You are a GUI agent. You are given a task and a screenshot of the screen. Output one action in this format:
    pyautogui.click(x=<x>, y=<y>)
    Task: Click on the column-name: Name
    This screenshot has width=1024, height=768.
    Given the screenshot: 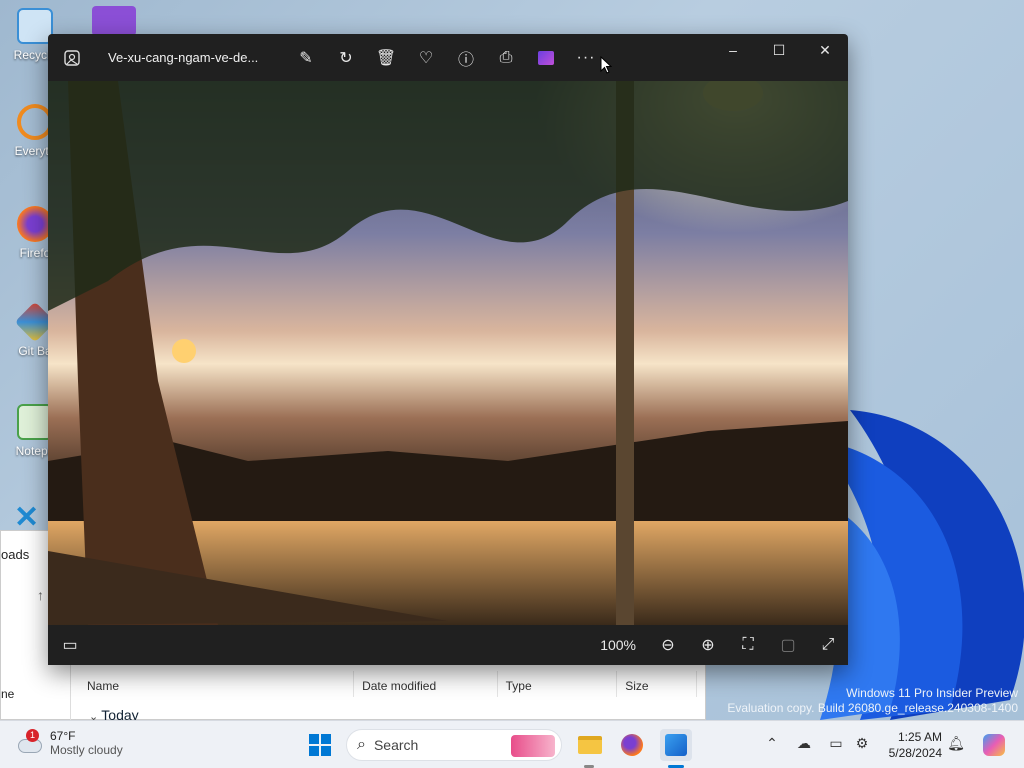 What is the action you would take?
    pyautogui.click(x=217, y=684)
    